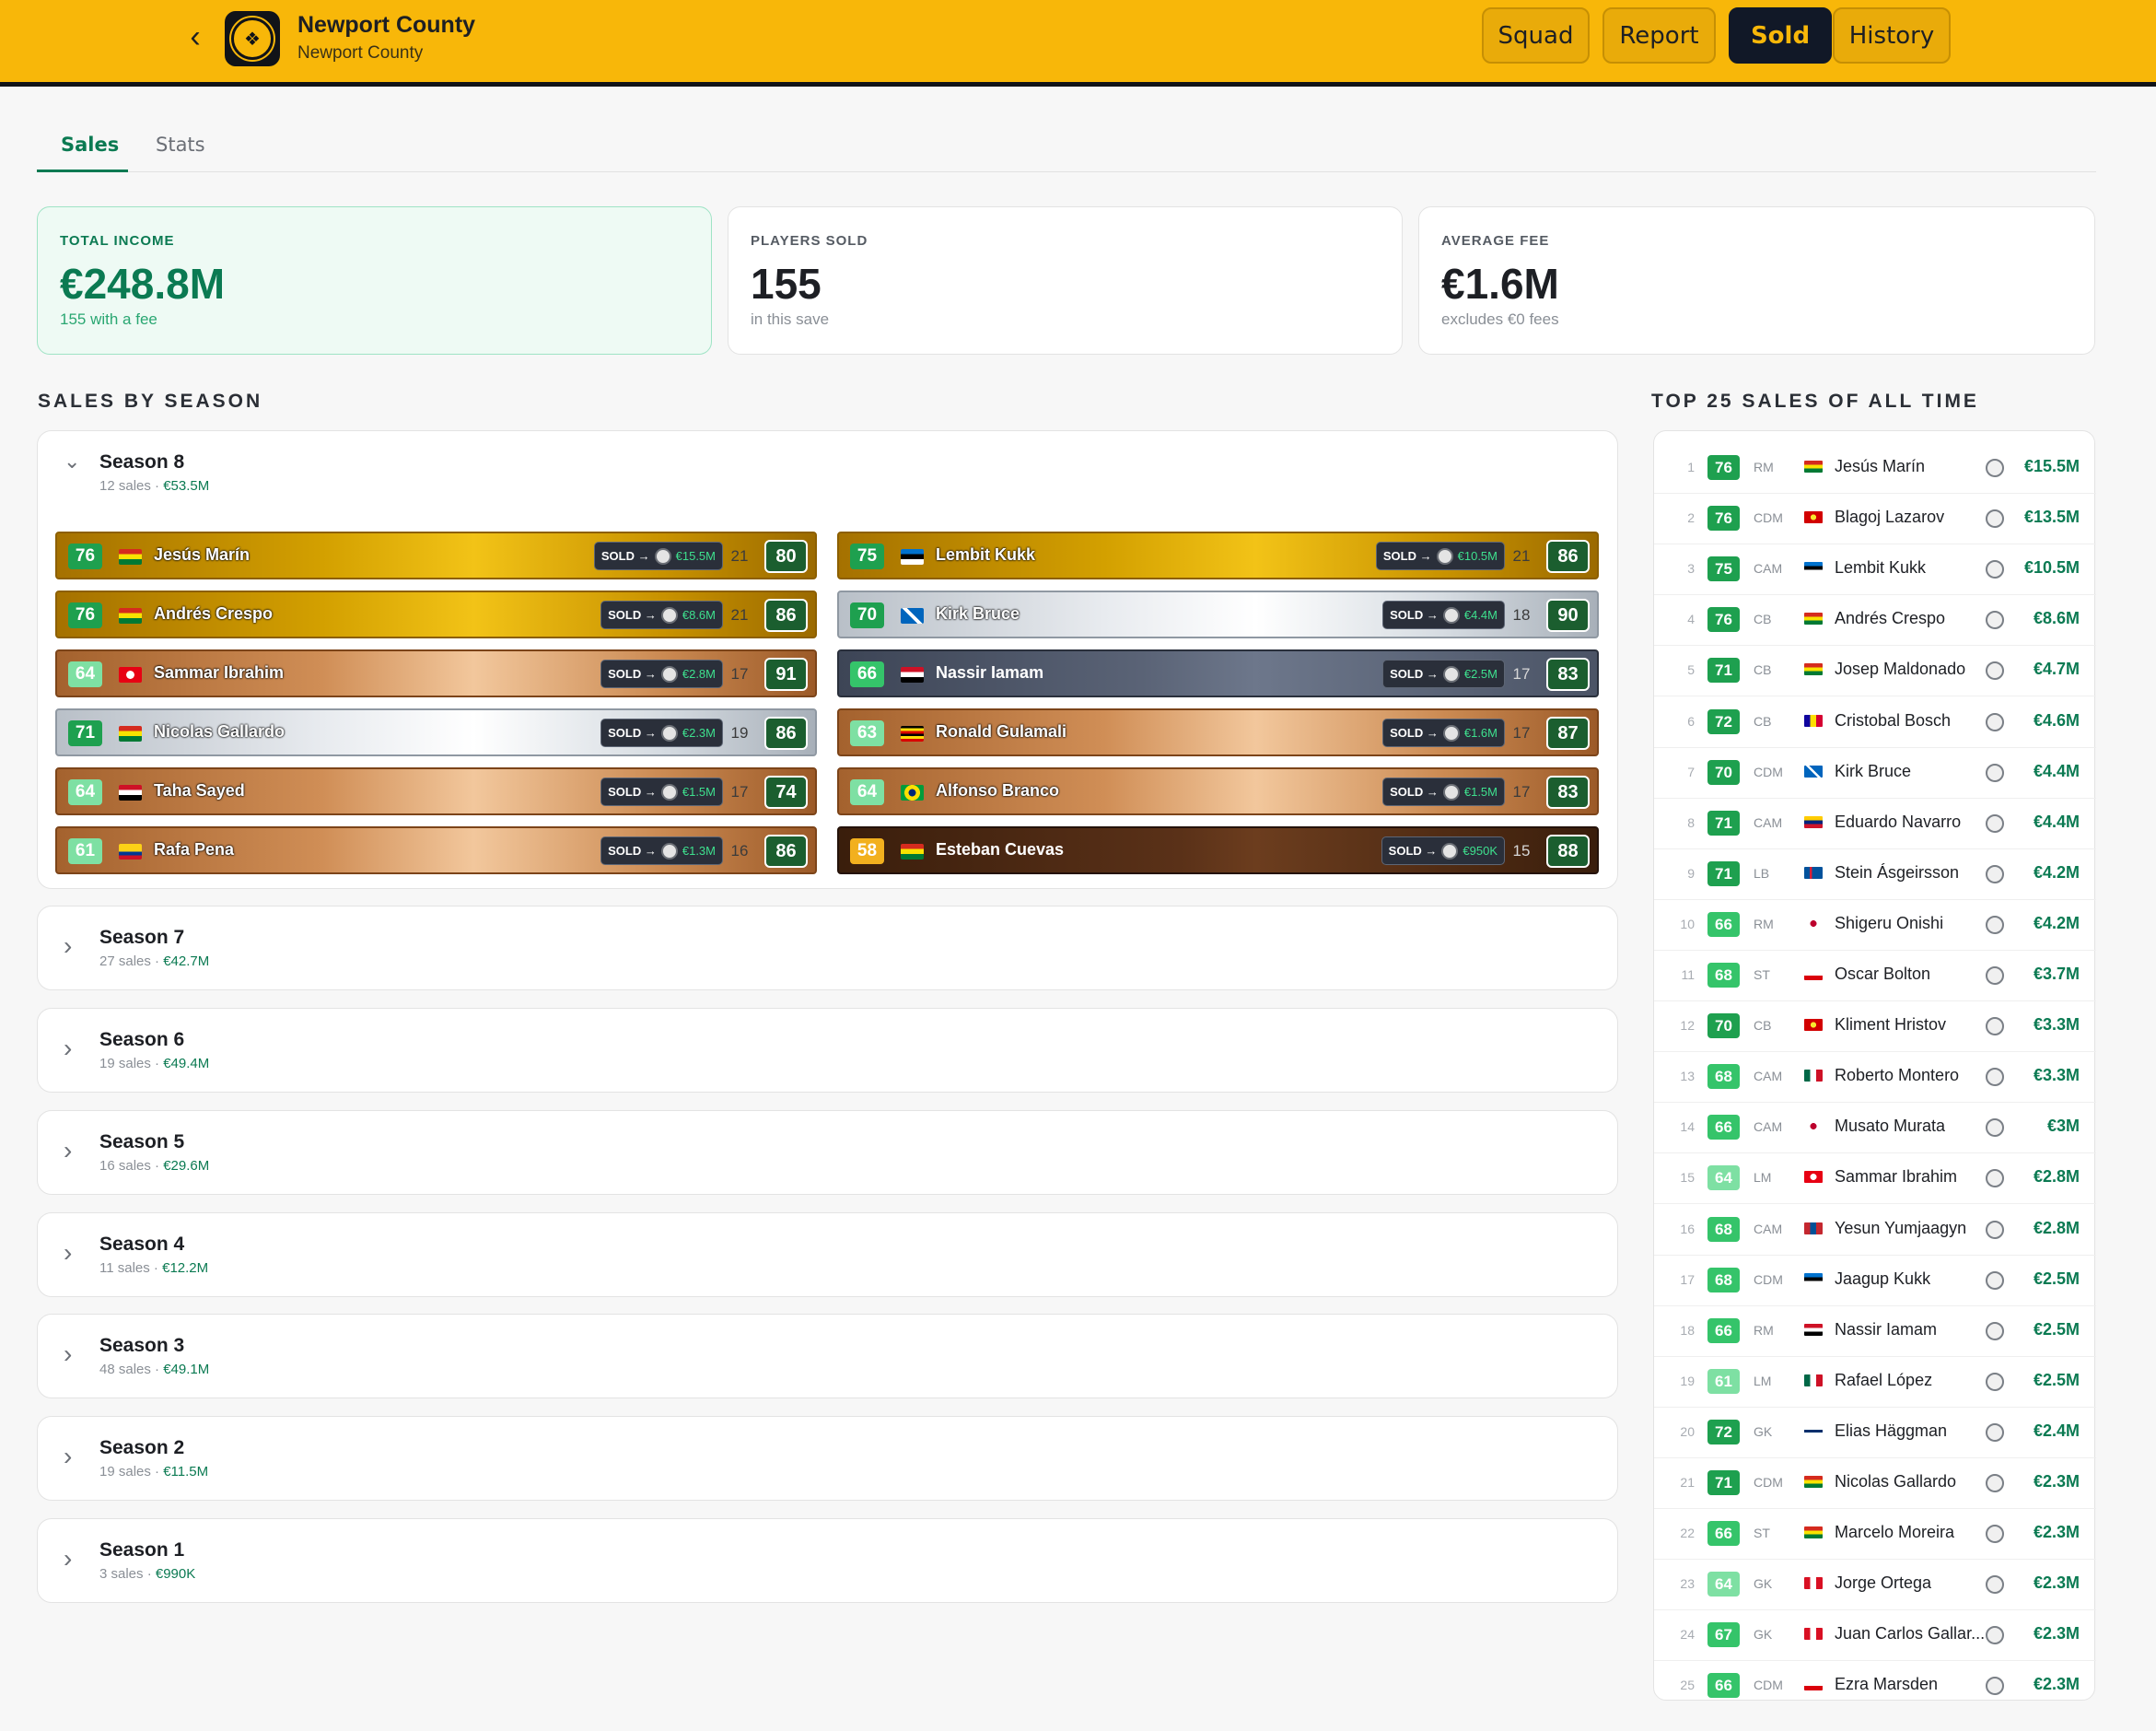 This screenshot has height=1731, width=2156. What do you see at coordinates (1723, 721) in the screenshot?
I see `player-overall: 72` at bounding box center [1723, 721].